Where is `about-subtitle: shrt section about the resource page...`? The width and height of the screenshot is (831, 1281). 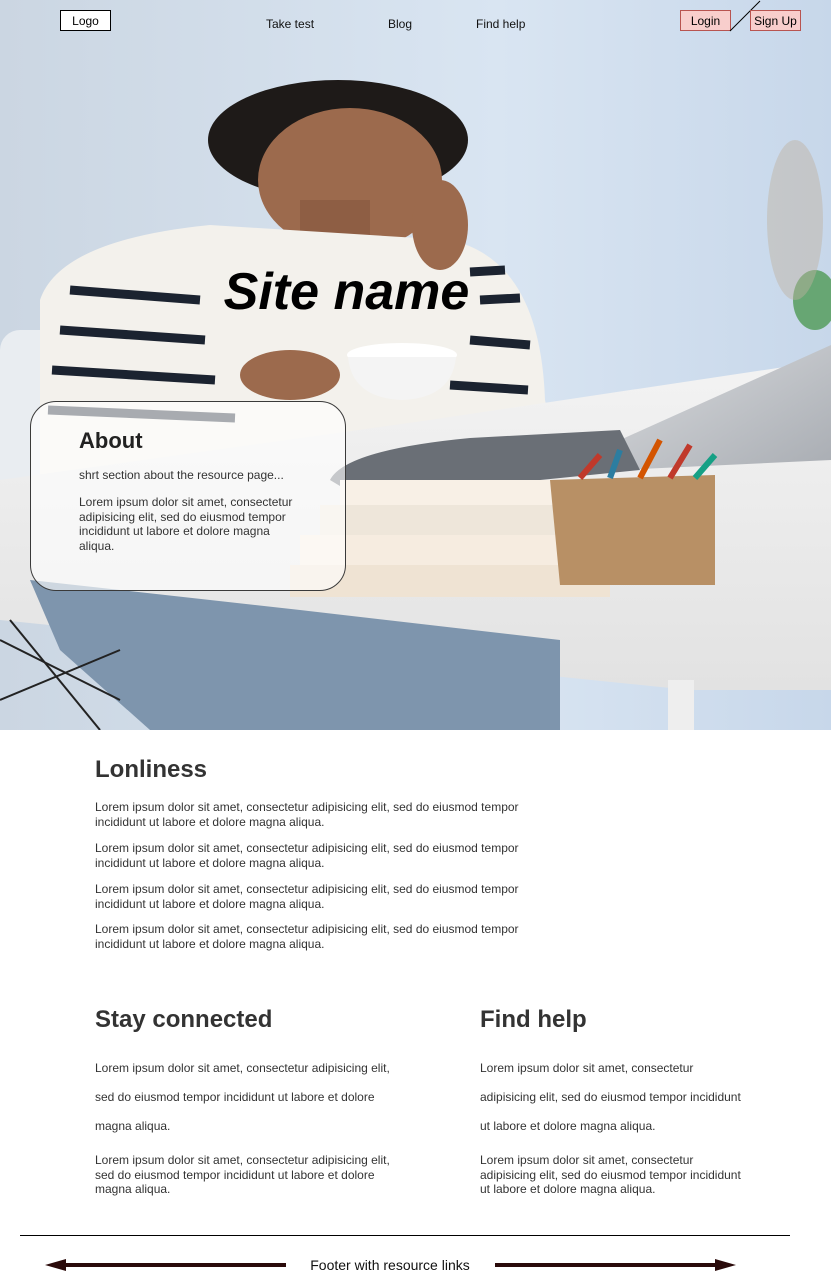
about-subtitle: shrt section about the resource page... is located at coordinates (181, 475).